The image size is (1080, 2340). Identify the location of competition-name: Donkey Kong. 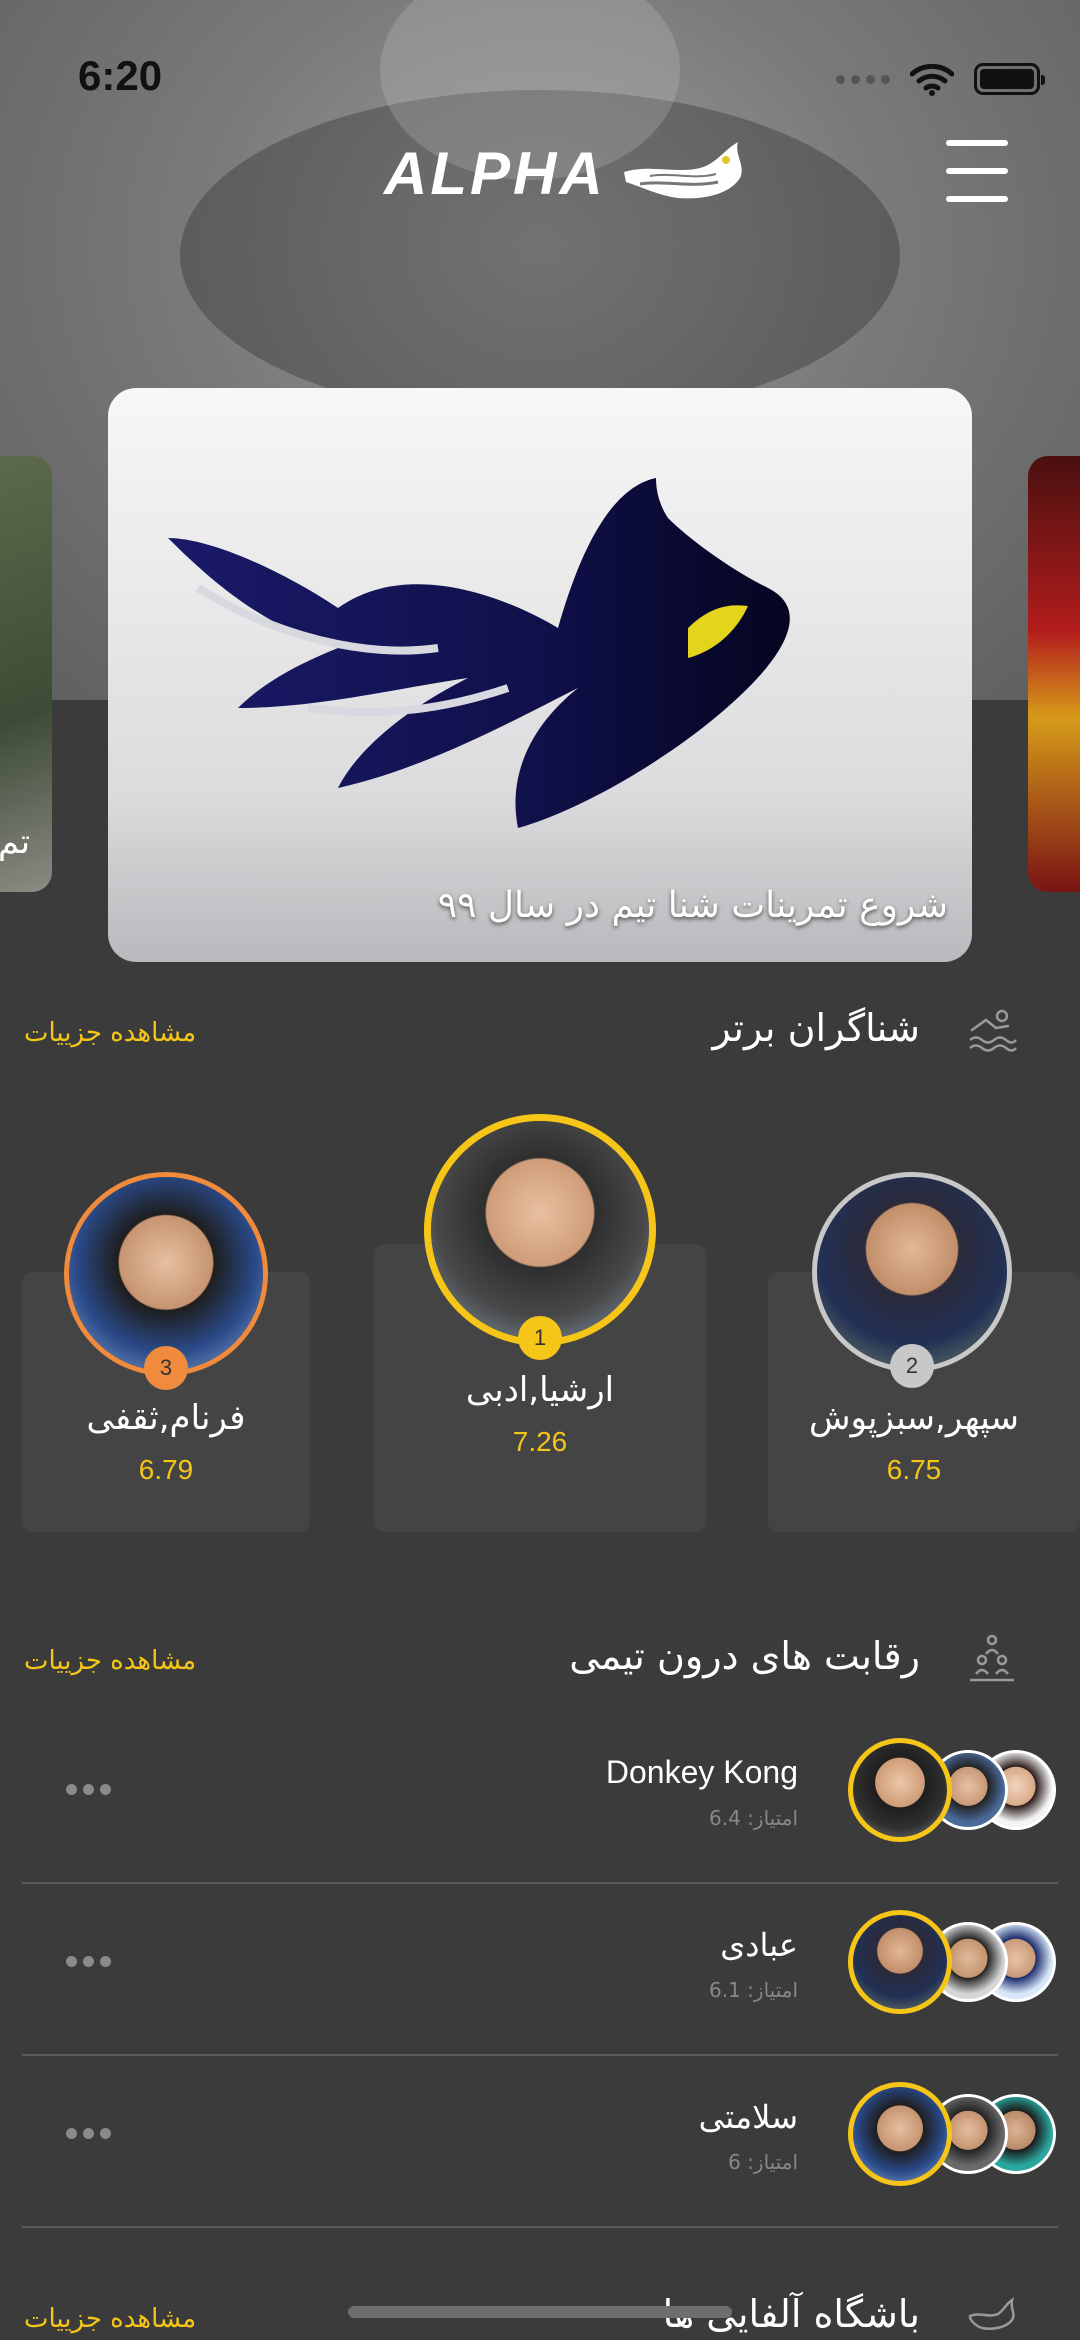
(701, 1772).